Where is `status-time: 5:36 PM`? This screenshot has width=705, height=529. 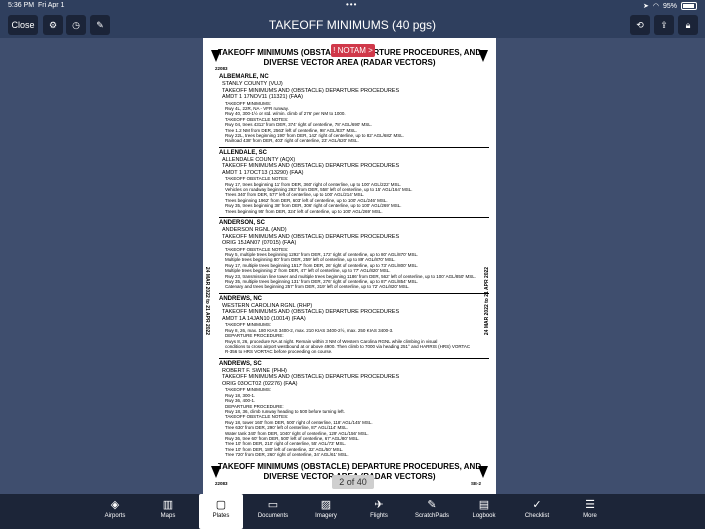
status-time: 5:36 PM is located at coordinates (21, 5).